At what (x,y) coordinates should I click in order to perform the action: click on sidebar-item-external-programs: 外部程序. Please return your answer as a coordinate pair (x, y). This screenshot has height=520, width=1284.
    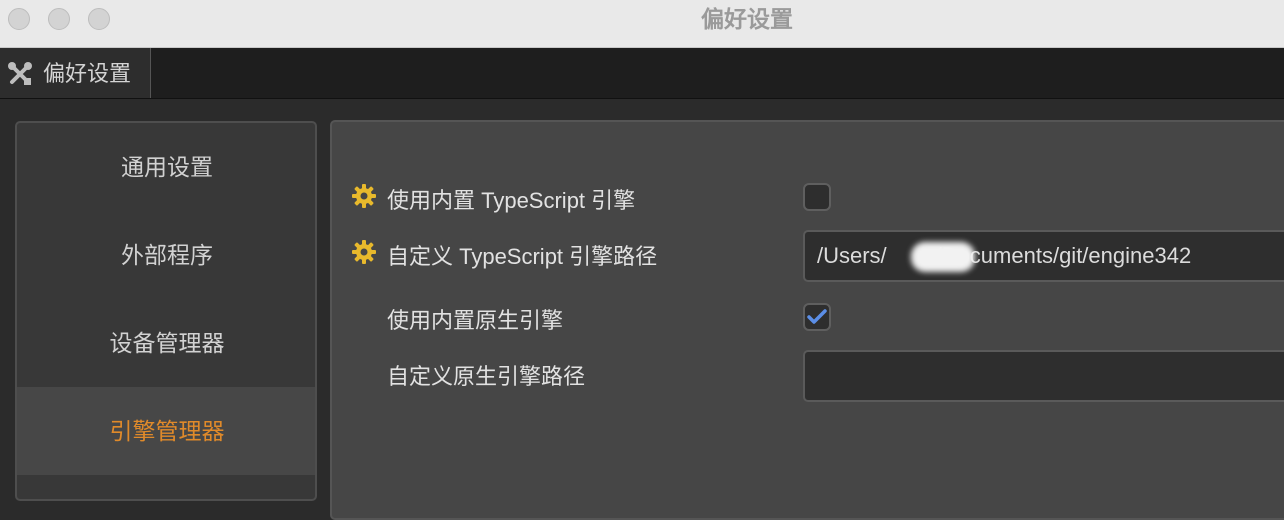
    Looking at the image, I should click on (166, 255).